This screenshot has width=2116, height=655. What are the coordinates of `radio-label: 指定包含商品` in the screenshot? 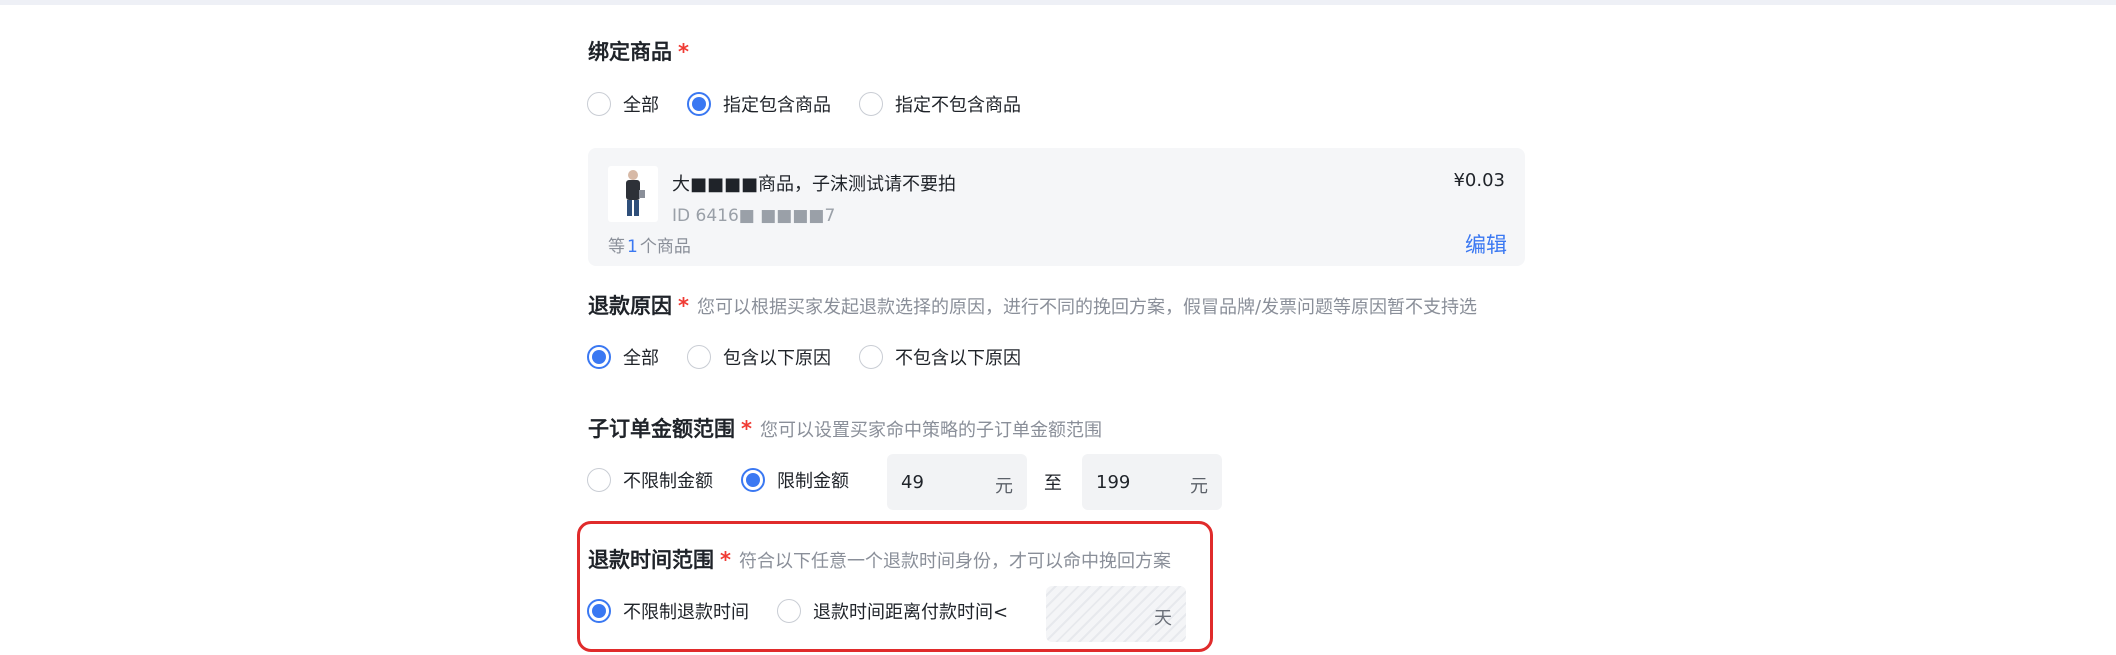 It's located at (777, 105).